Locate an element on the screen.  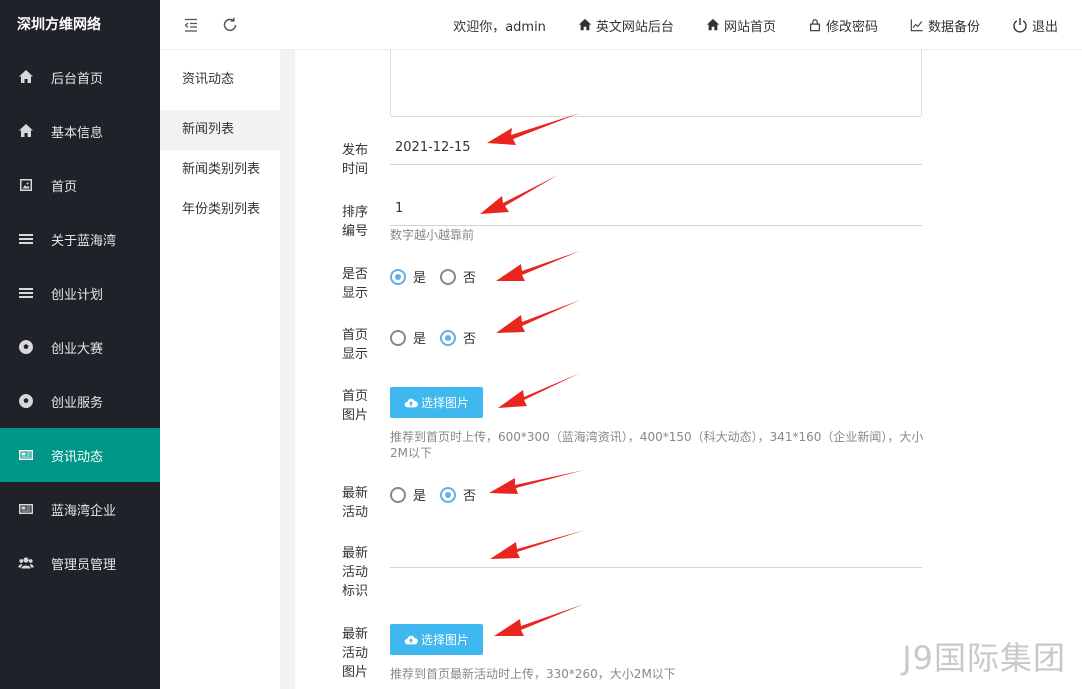
arrow-is-show is located at coordinates (538, 266).